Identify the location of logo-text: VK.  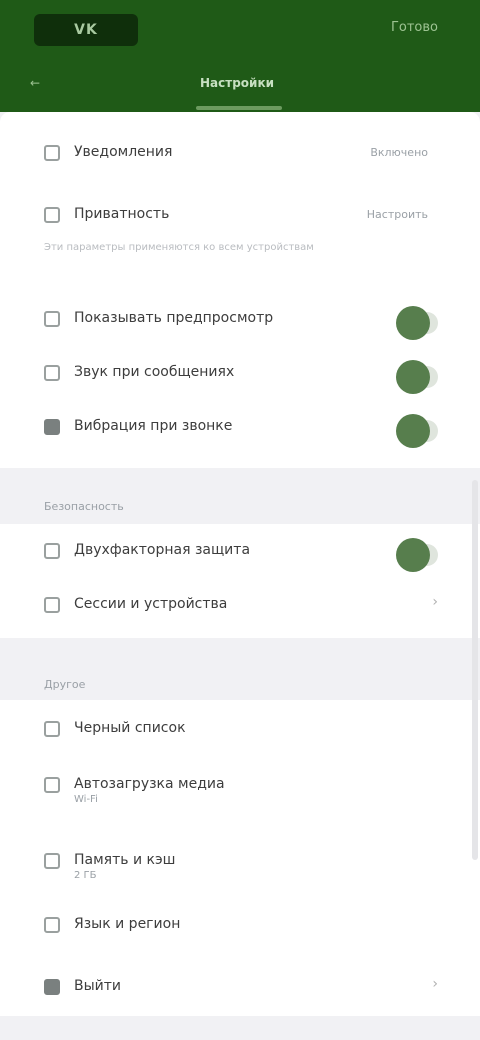
(86, 30).